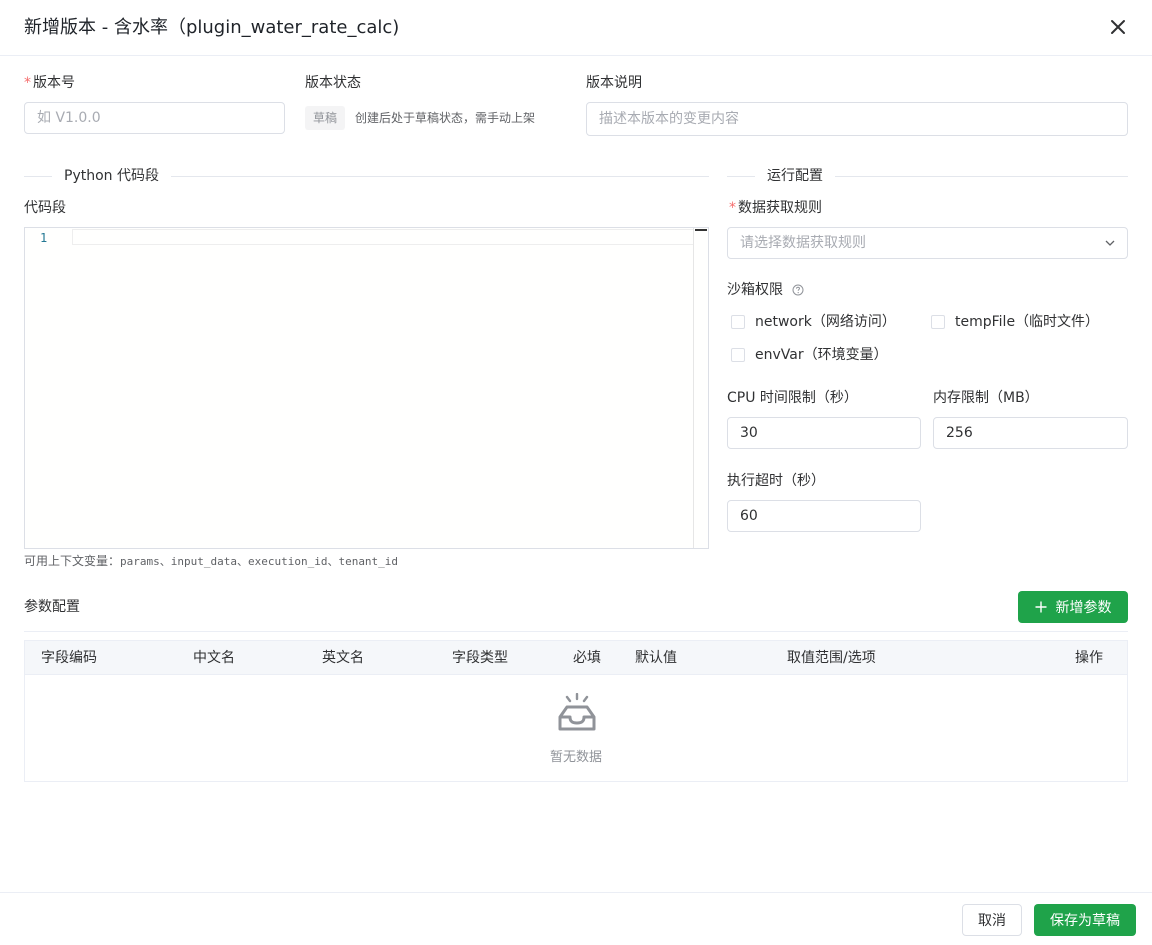  Describe the element at coordinates (72, 561) in the screenshot. I see `context-hint-prefix: 可用上下文变量：` at that location.